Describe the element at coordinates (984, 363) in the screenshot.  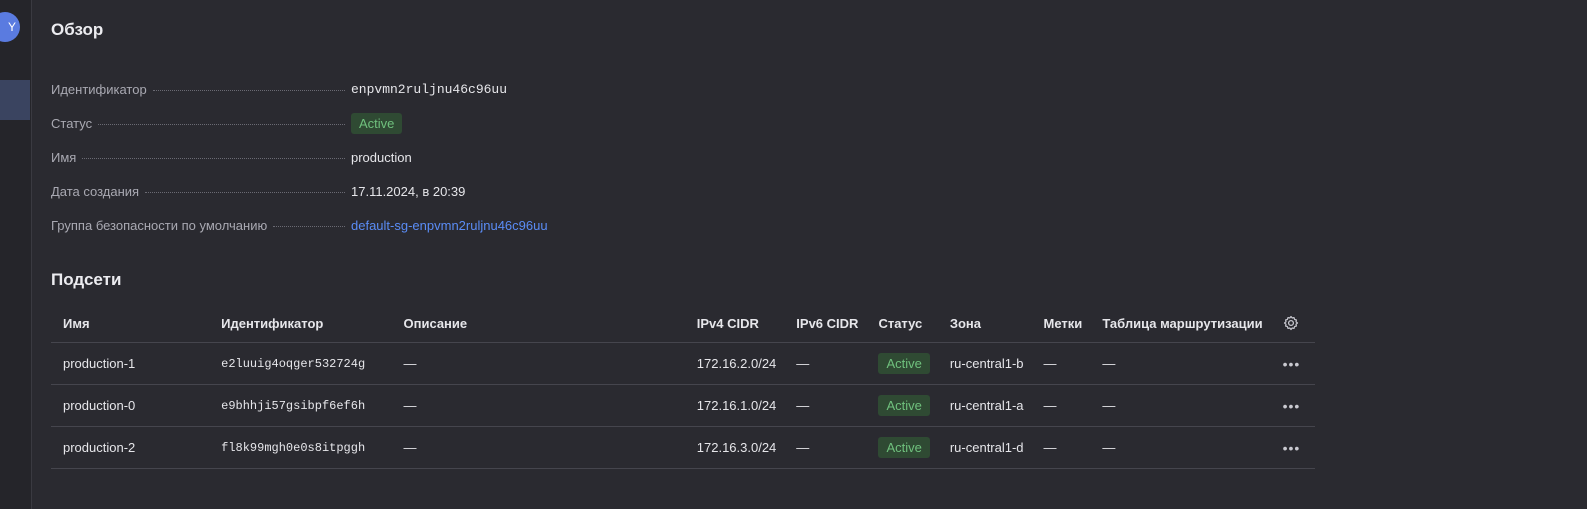
I see `subnet-zone: ru-central1-b` at that location.